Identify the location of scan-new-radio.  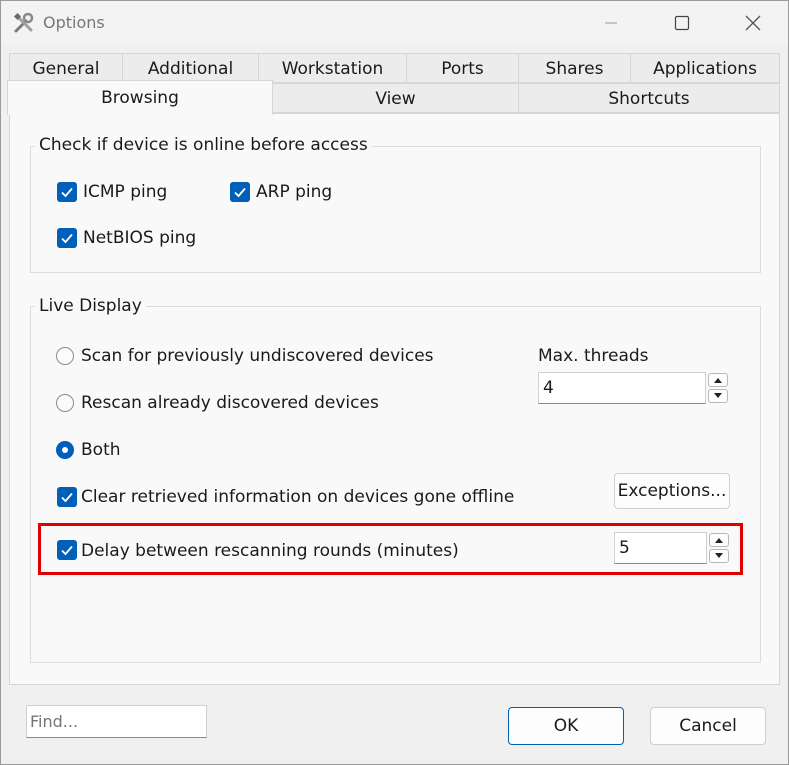
(65, 356).